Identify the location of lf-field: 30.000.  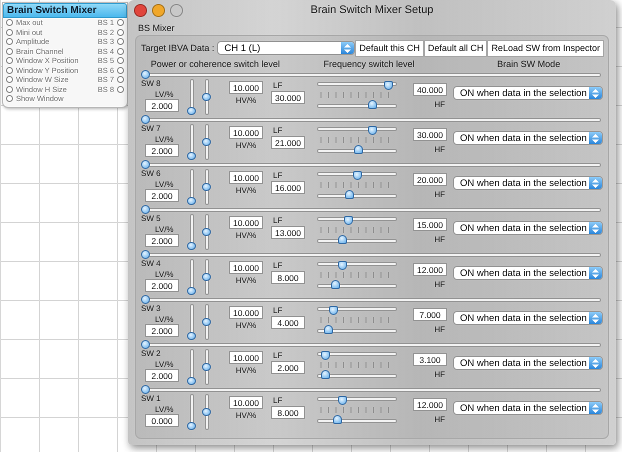
(288, 97).